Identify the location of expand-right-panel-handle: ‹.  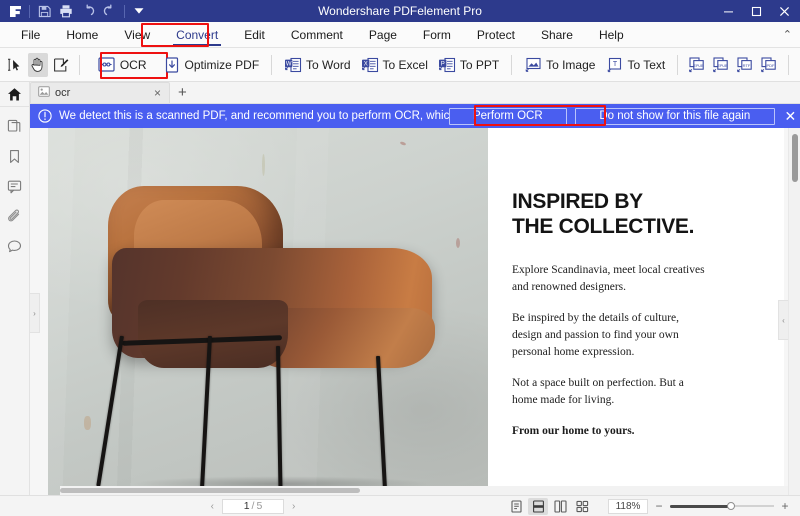
(783, 320).